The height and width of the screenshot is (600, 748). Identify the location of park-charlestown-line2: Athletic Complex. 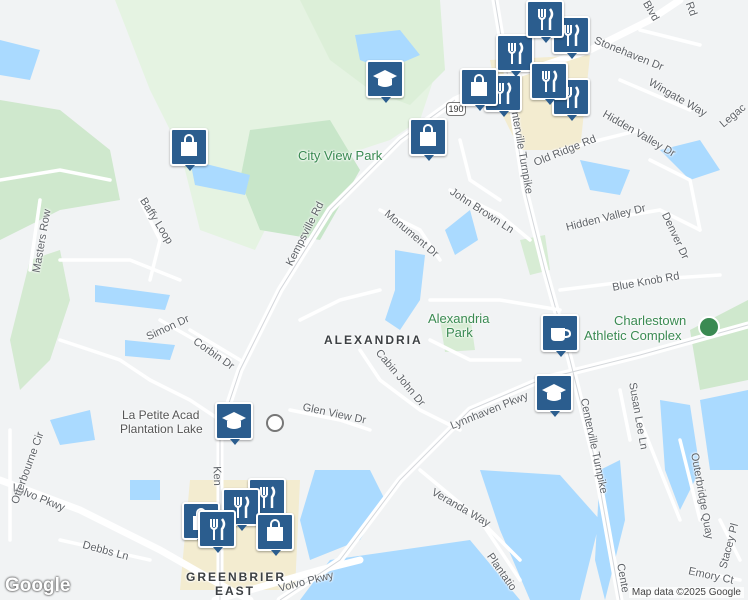
(633, 335).